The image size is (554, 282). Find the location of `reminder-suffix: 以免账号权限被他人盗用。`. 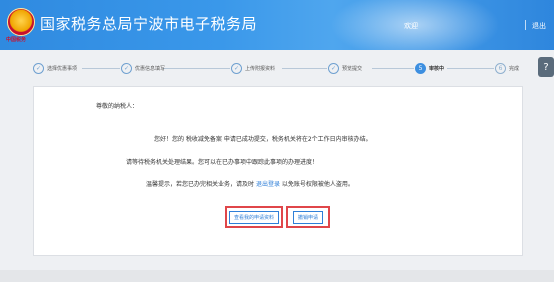

reminder-suffix: 以免账号权限被他人盗用。 is located at coordinates (317, 184).